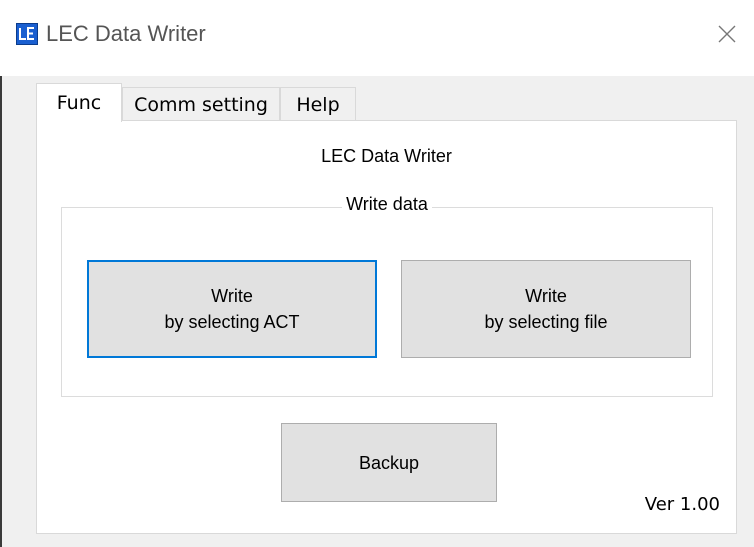  I want to click on window-title: LEC Data Writer, so click(126, 33).